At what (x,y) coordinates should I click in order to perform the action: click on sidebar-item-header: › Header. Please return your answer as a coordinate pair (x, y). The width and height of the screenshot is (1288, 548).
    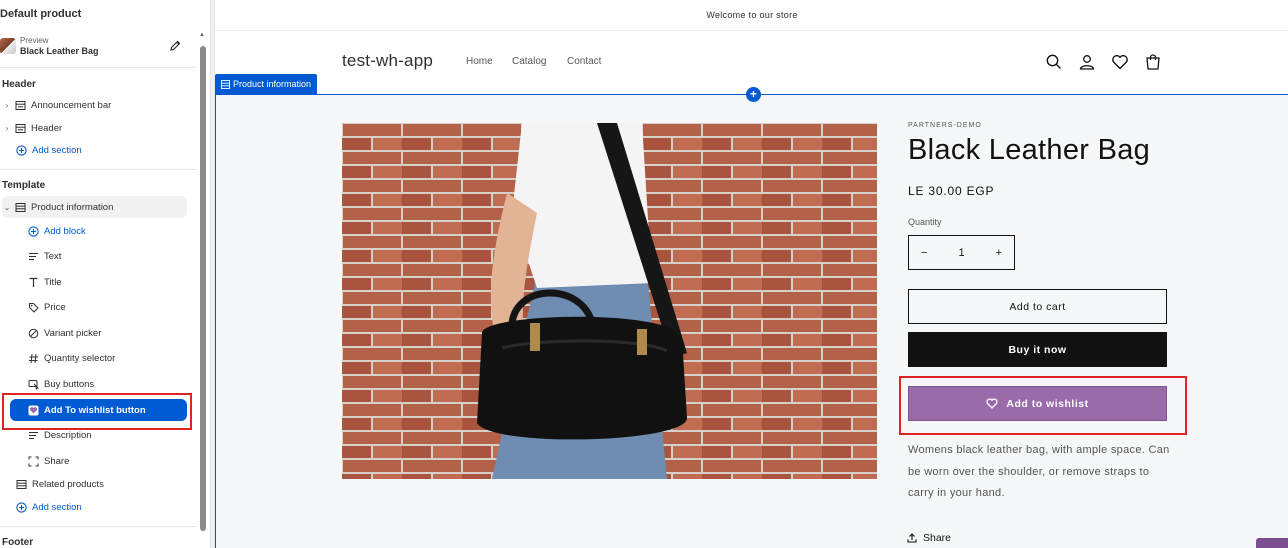
    Looking at the image, I should click on (32, 128).